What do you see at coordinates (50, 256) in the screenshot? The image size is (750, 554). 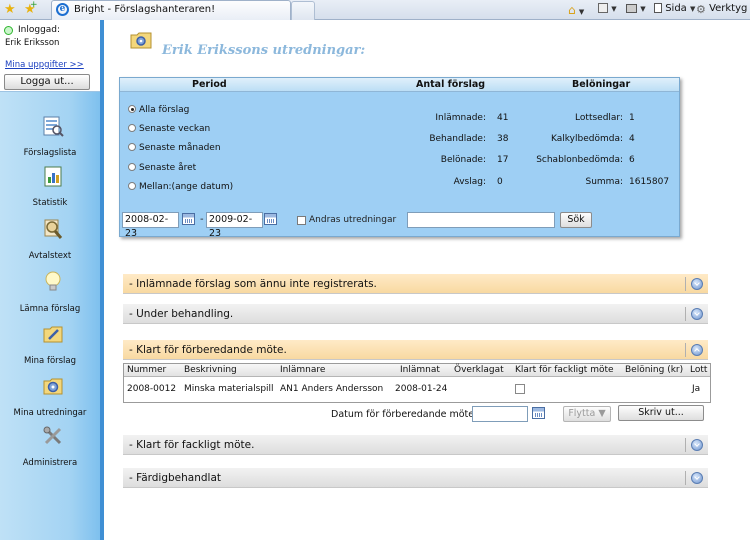 I see `sidebar-item-label: Avtalstext` at bounding box center [50, 256].